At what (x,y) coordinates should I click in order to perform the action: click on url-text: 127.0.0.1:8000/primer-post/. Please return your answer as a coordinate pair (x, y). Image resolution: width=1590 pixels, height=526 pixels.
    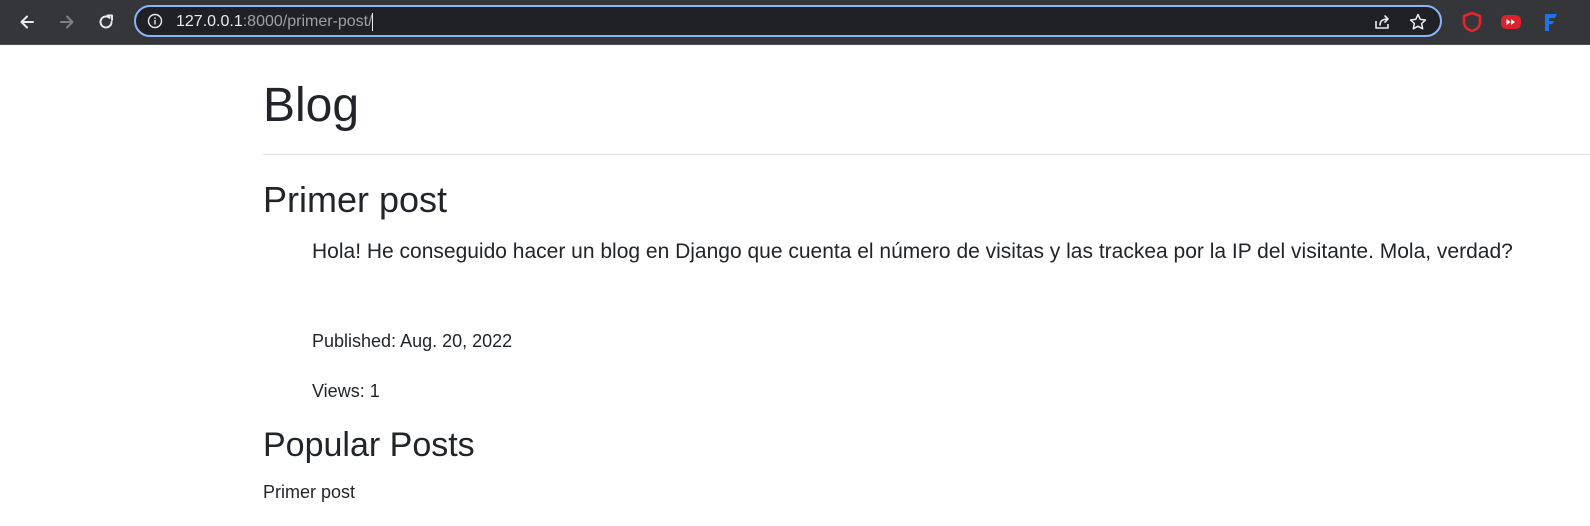
    Looking at the image, I should click on (274, 22).